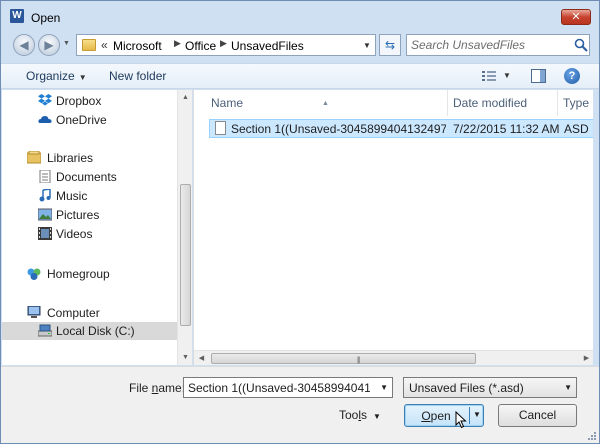 This screenshot has width=600, height=444. I want to click on preview-pane-icon, so click(538, 76).